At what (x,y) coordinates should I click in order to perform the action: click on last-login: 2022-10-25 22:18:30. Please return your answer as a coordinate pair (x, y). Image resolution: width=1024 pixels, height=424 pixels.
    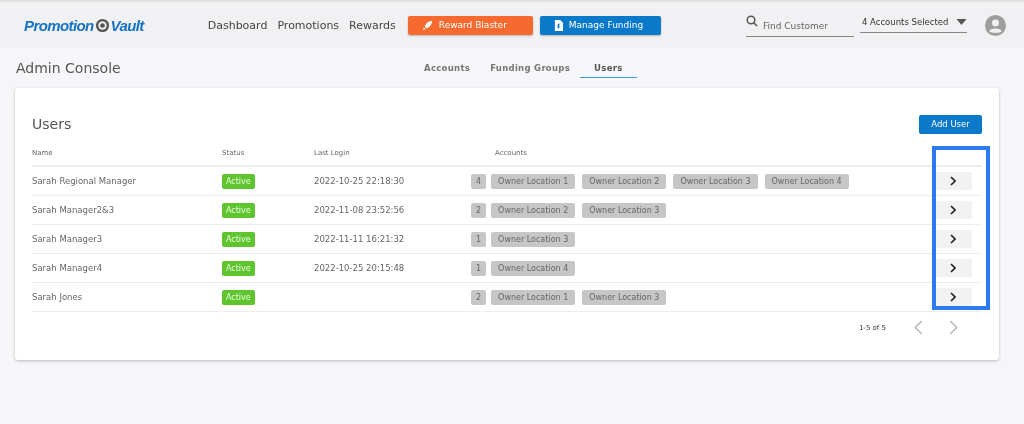
    Looking at the image, I should click on (359, 181).